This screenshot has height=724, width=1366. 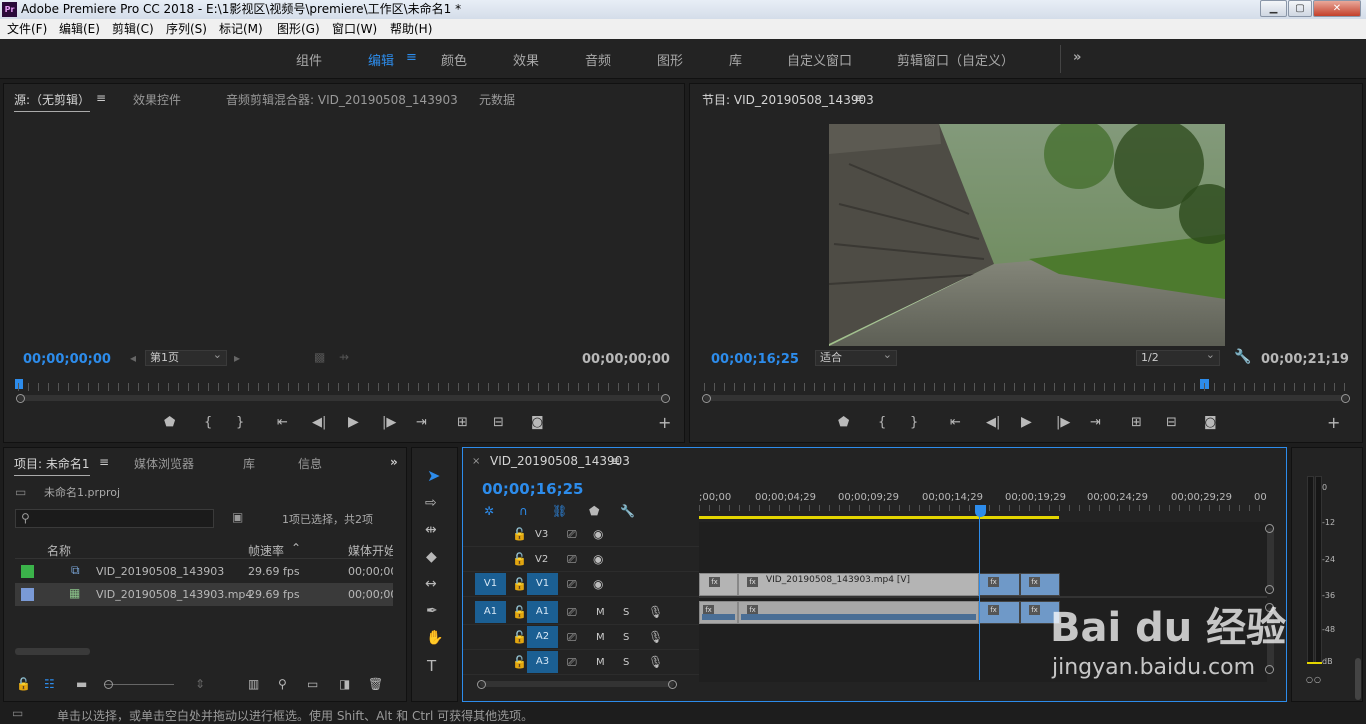 I want to click on settings-wrench-icon: 🔧, so click(x=1242, y=357).